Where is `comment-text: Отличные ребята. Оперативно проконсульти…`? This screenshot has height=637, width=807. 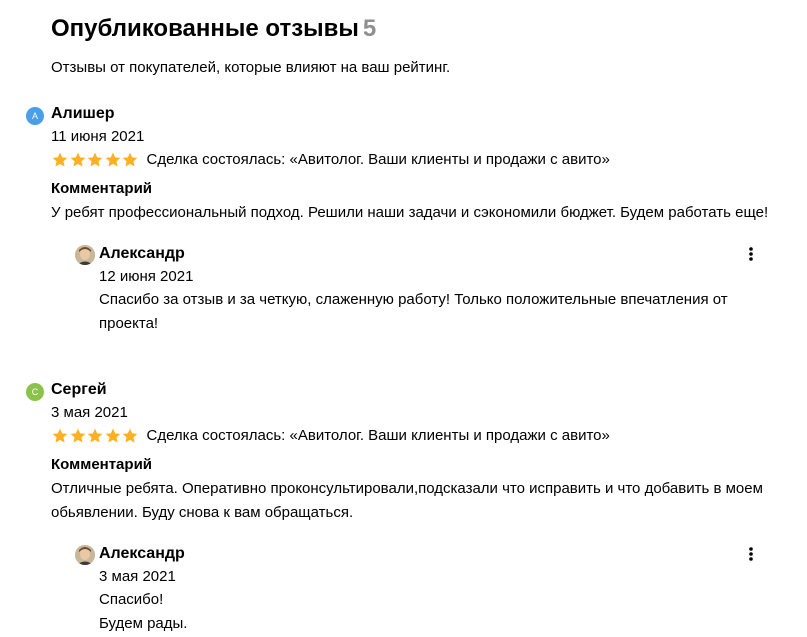 comment-text: Отличные ребята. Оперативно проконсульти… is located at coordinates (407, 500).